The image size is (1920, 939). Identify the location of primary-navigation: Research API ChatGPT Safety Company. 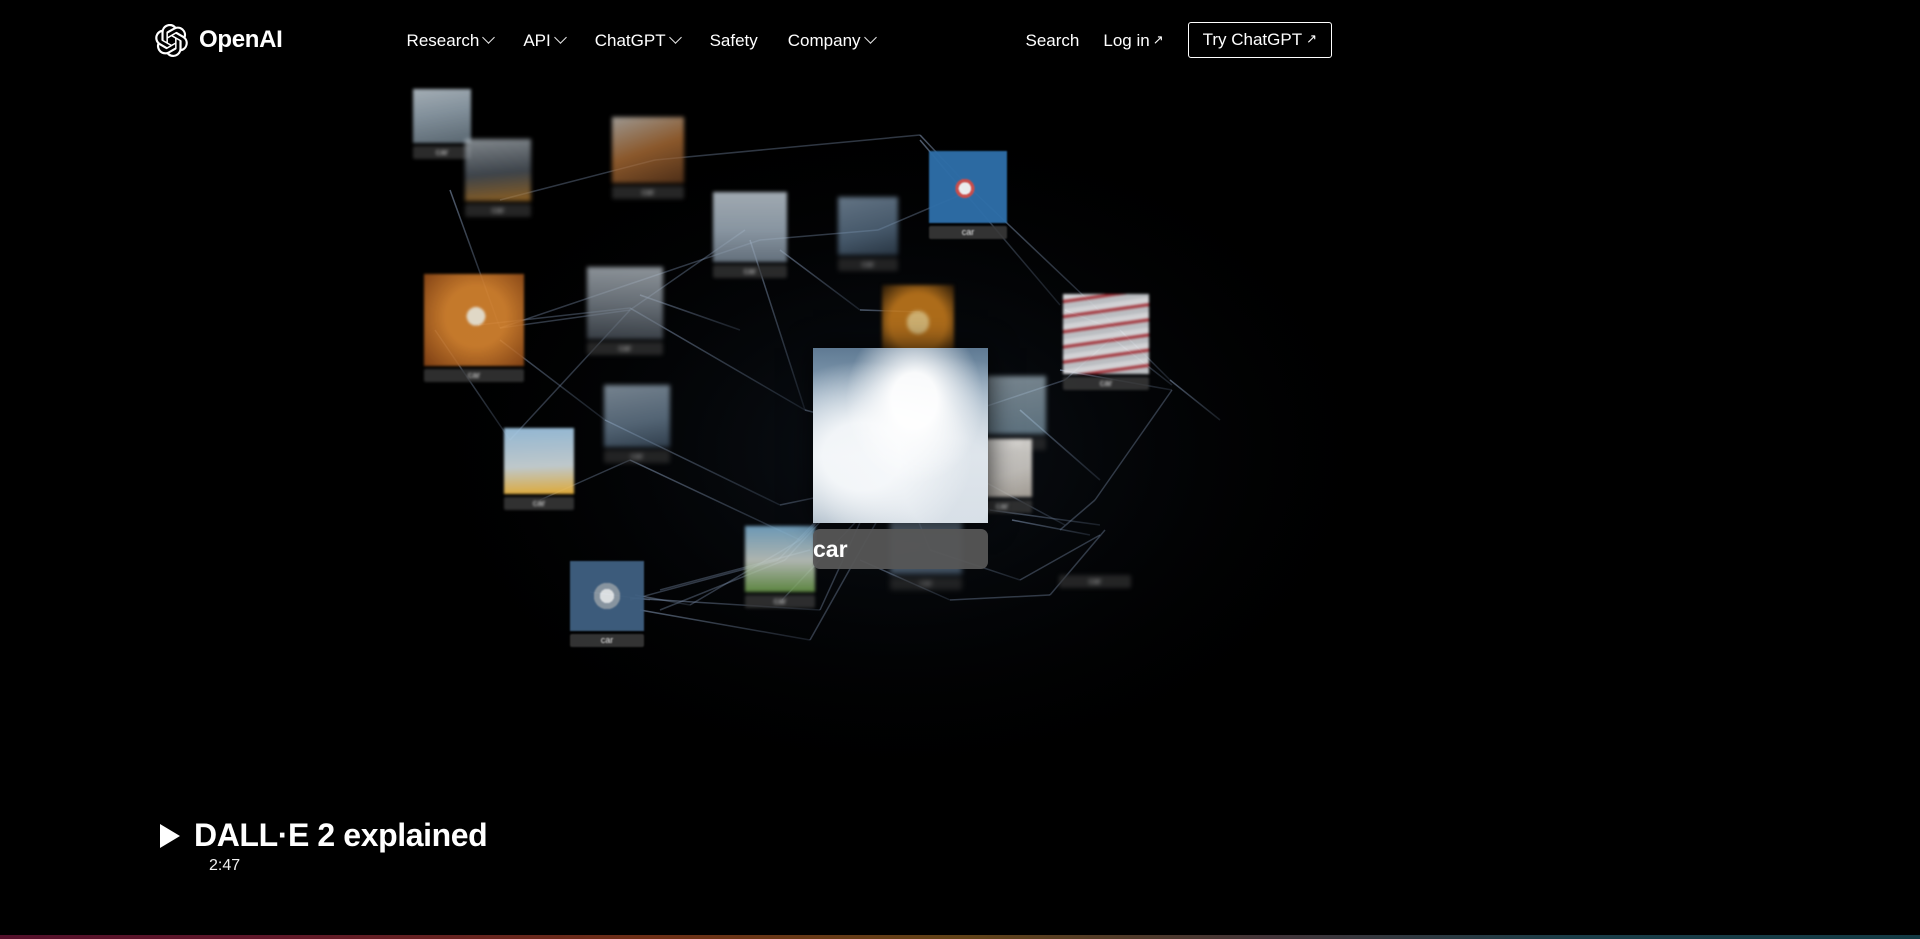
(641, 40).